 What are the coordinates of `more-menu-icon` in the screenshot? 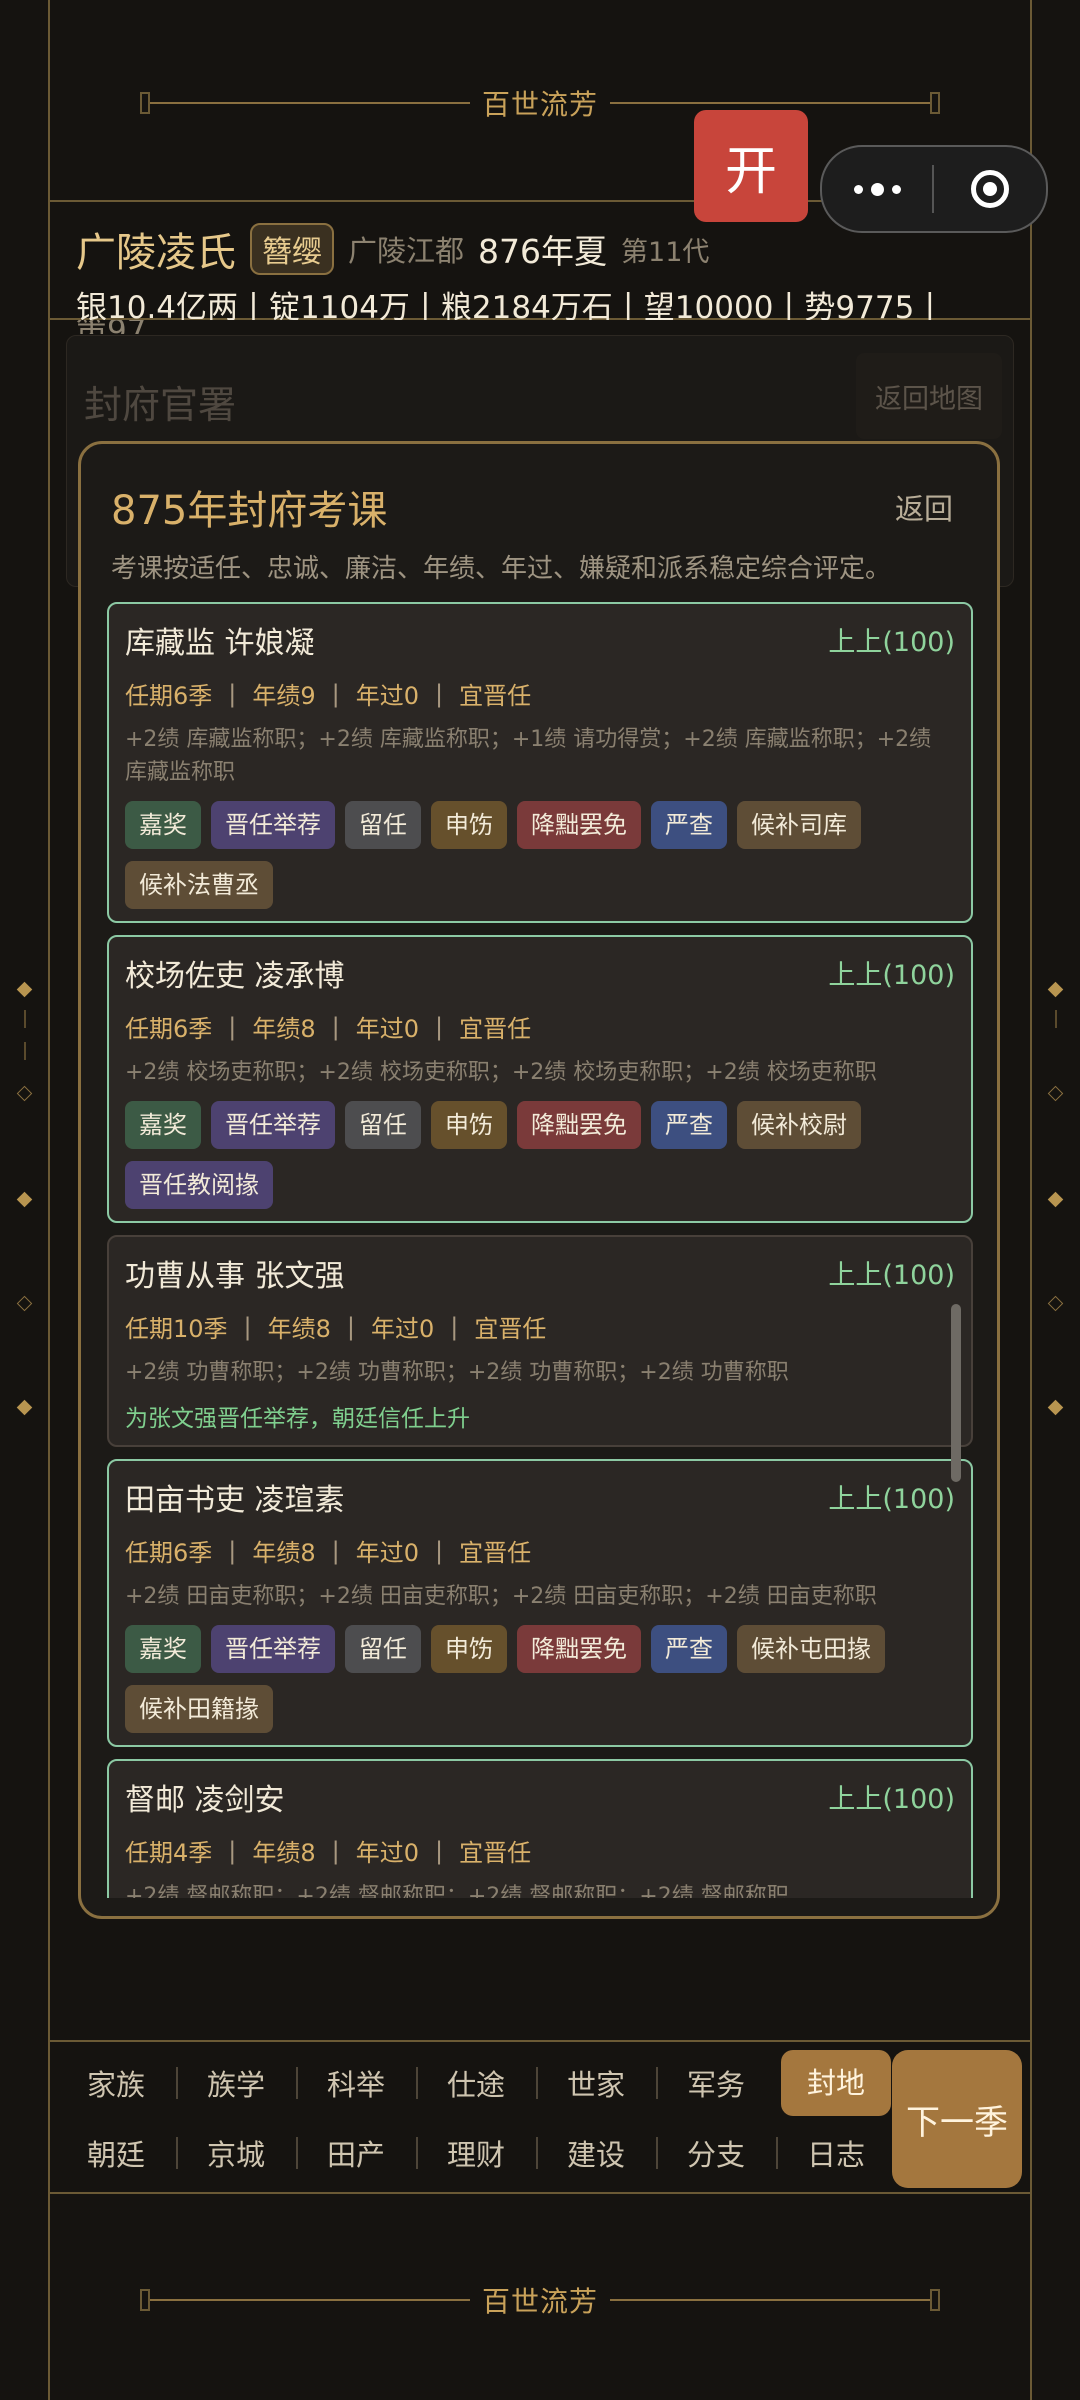 It's located at (877, 189).